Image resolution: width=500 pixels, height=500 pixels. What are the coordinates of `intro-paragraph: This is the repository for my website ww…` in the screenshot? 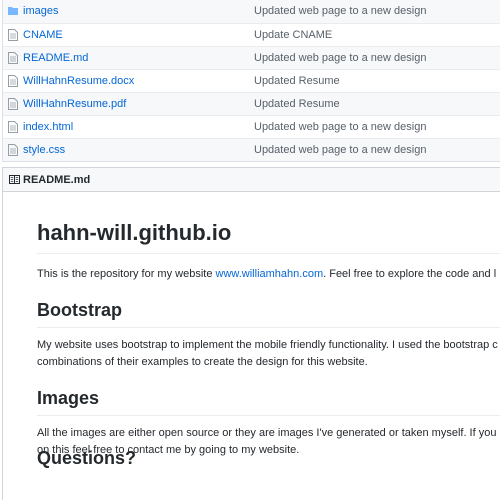 It's located at (266, 274).